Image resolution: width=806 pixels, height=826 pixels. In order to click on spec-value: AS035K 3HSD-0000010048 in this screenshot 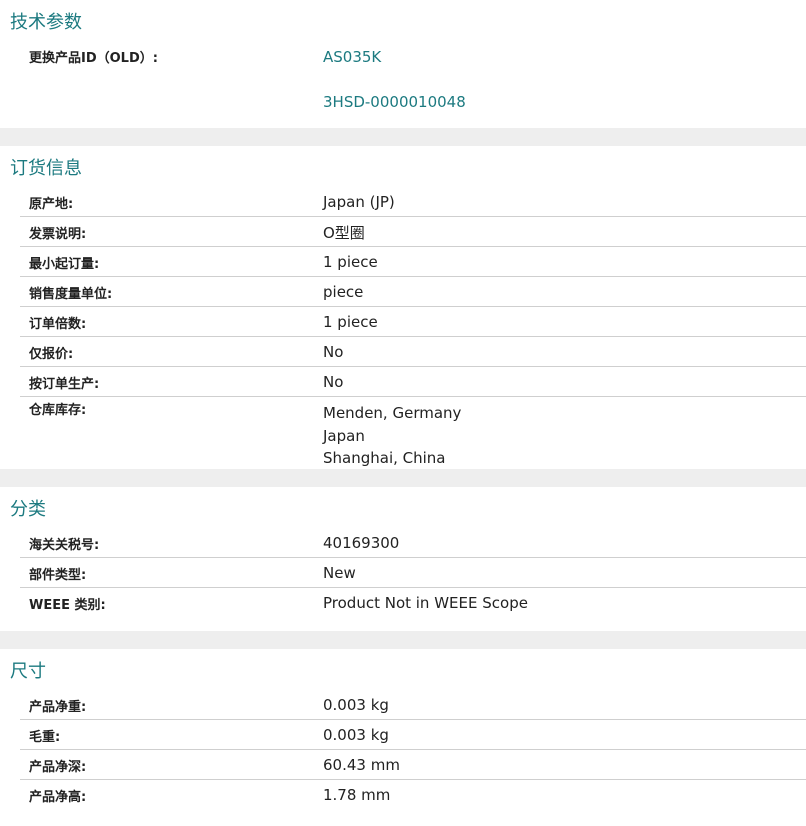, I will do `click(394, 79)`.